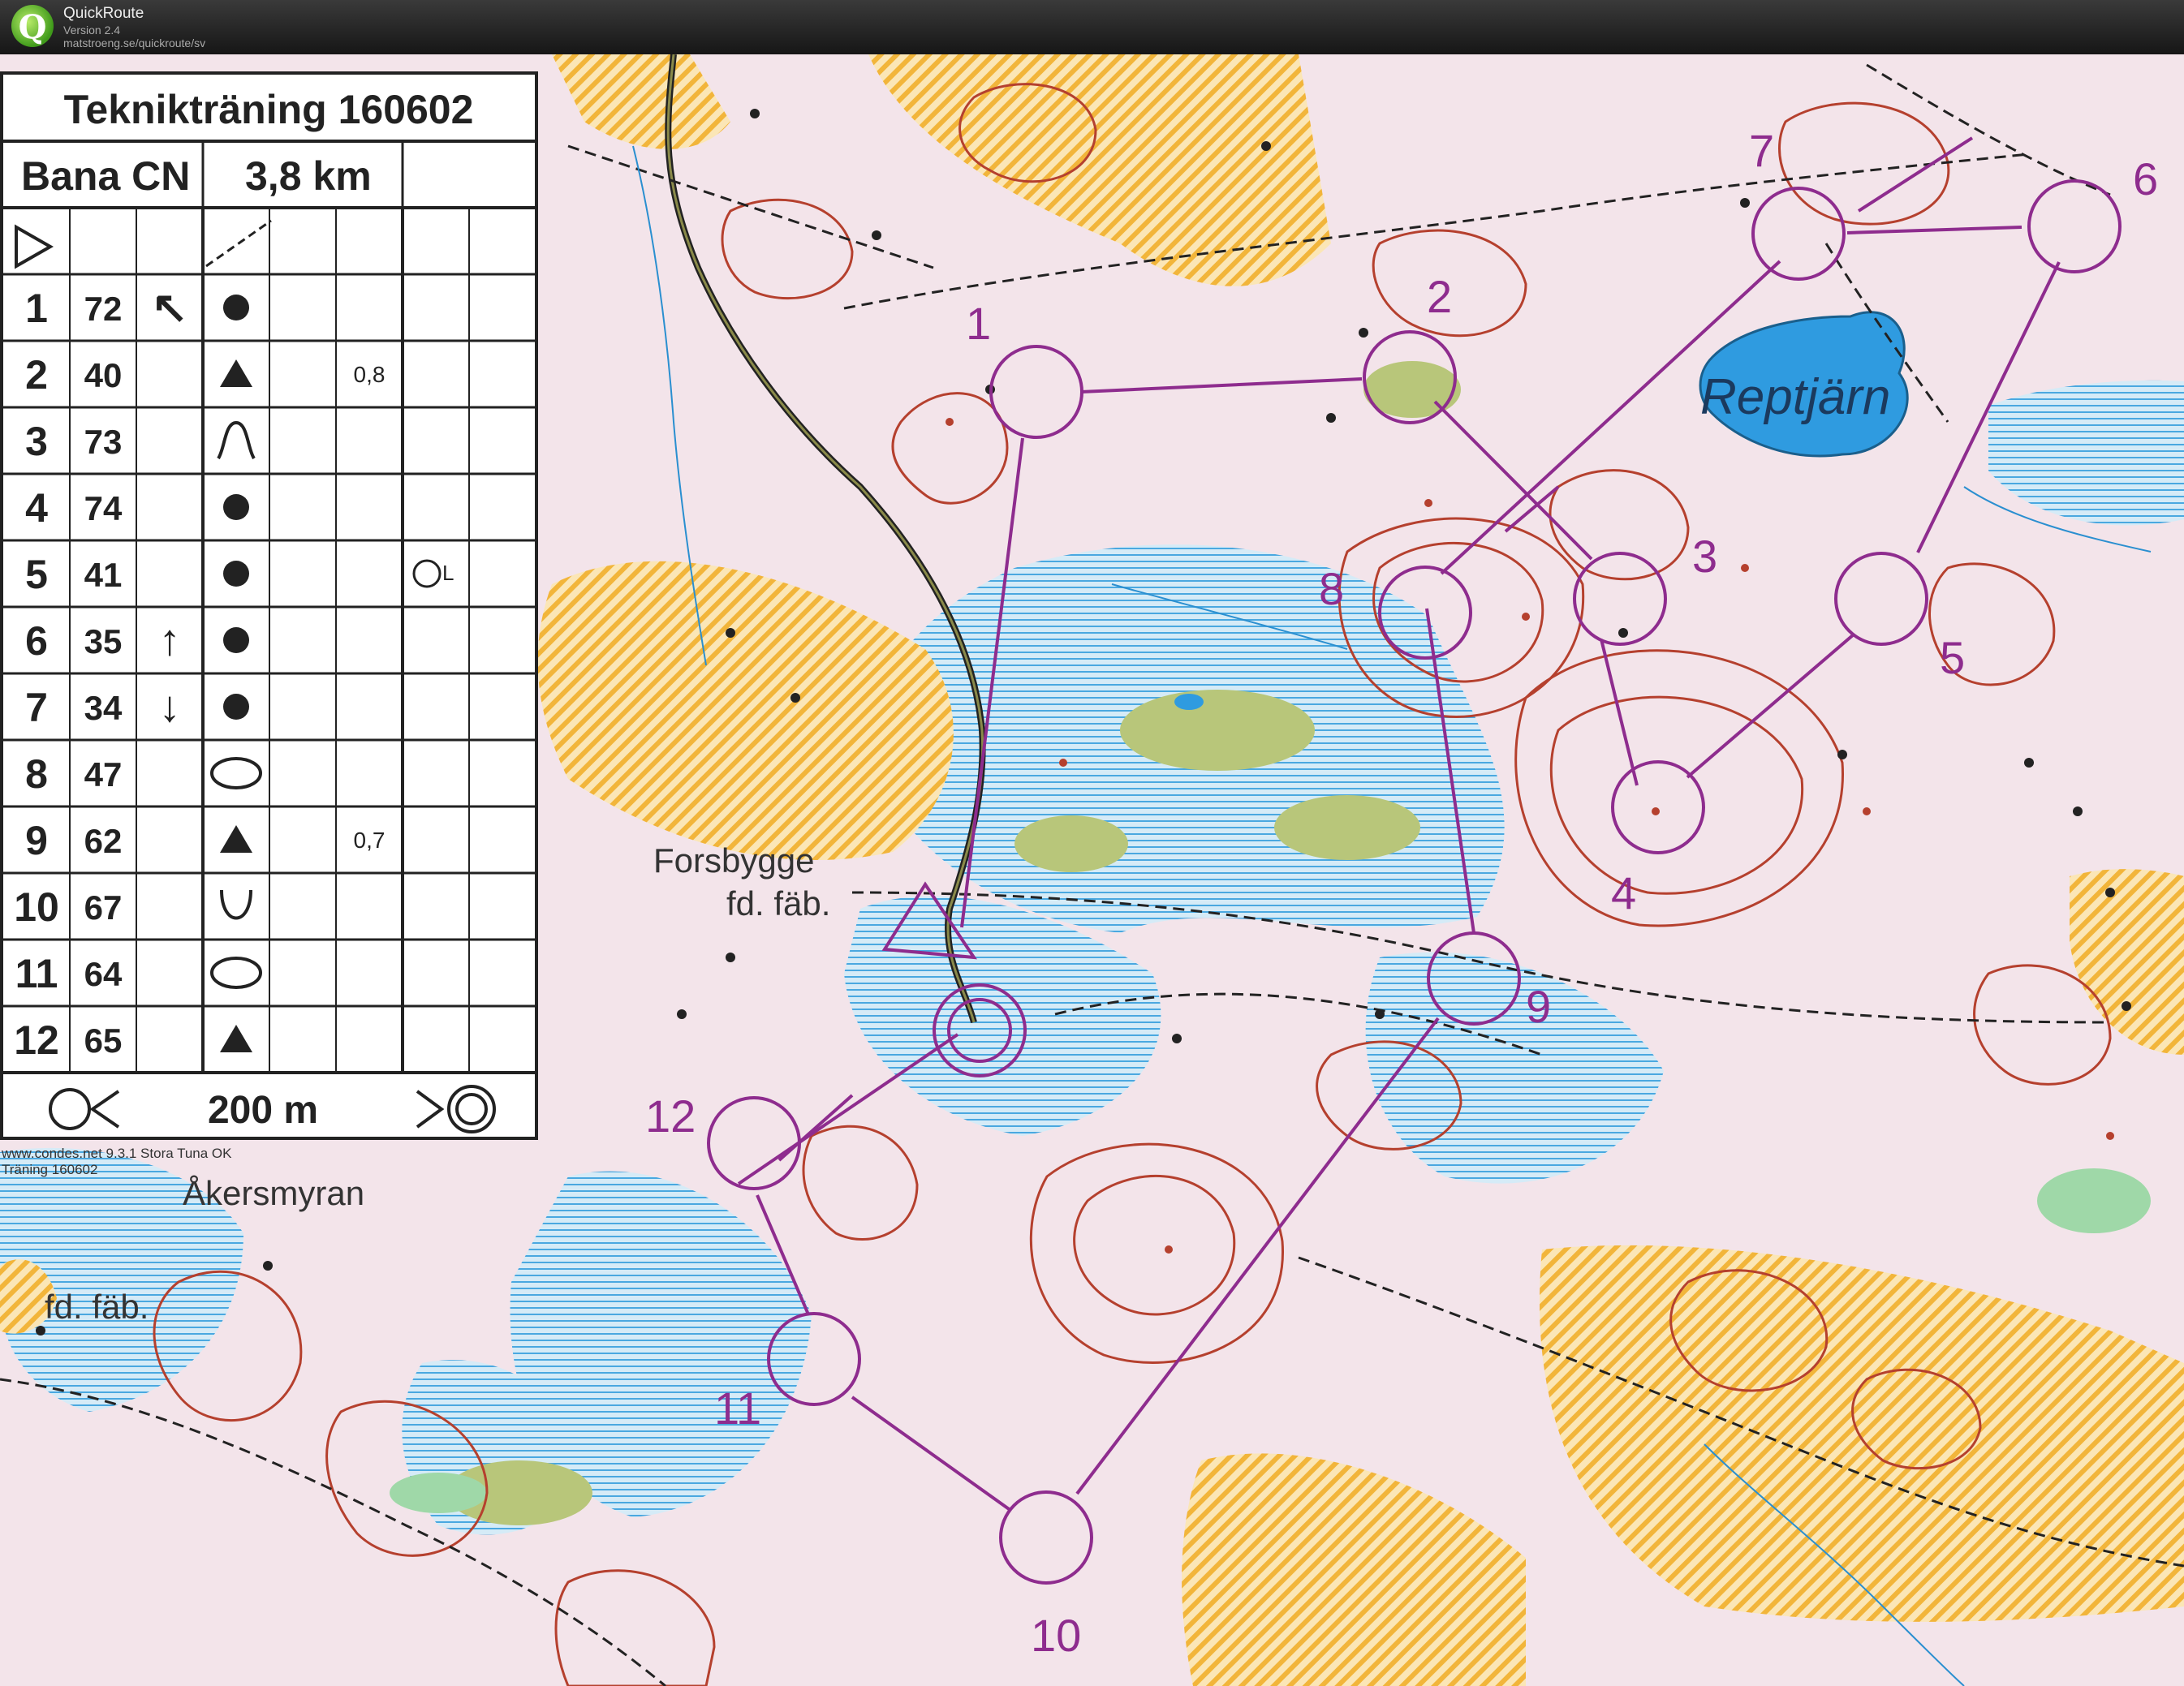  I want to click on reentrant-icon, so click(236, 904).